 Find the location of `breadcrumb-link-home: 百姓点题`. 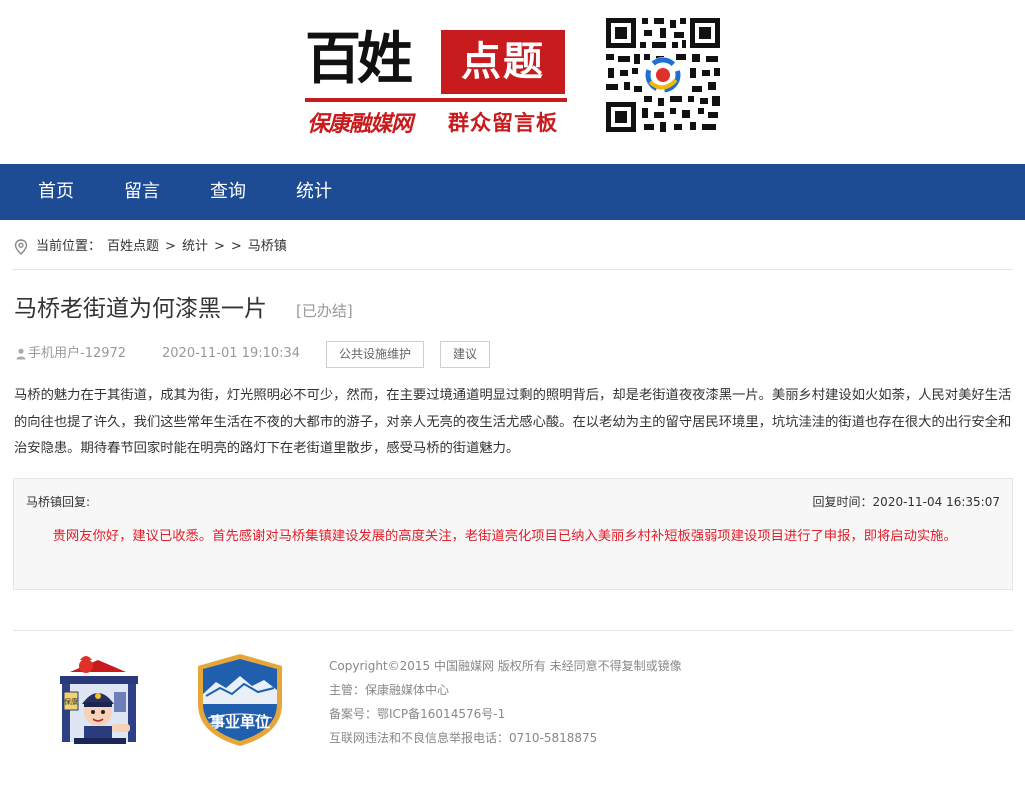

breadcrumb-link-home: 百姓点题 is located at coordinates (133, 247).